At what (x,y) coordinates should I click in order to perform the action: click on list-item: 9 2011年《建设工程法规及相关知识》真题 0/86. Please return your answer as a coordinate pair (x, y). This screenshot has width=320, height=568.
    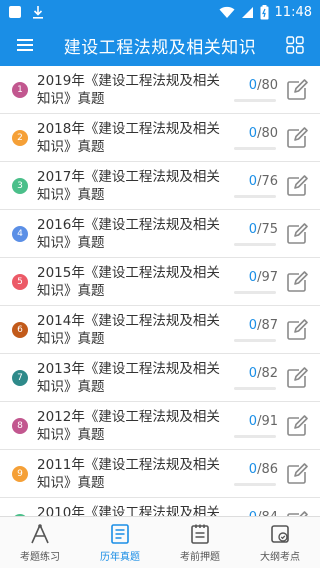
    Looking at the image, I should click on (160, 474).